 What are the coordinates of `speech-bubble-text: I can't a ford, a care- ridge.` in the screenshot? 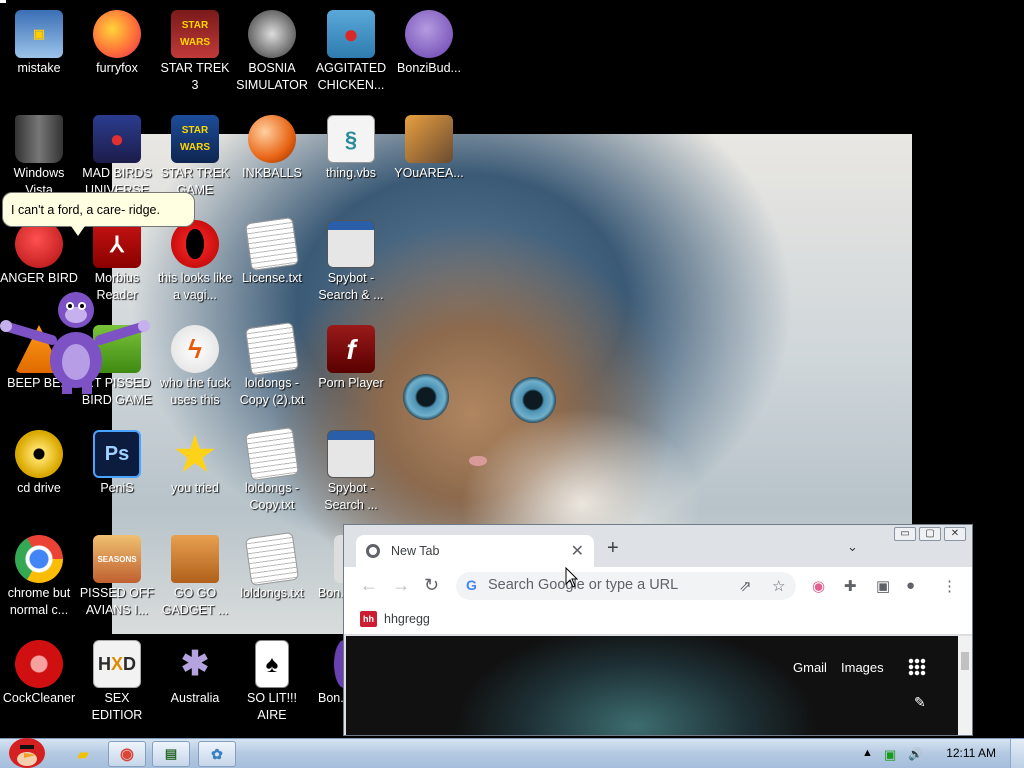 It's located at (85, 210).